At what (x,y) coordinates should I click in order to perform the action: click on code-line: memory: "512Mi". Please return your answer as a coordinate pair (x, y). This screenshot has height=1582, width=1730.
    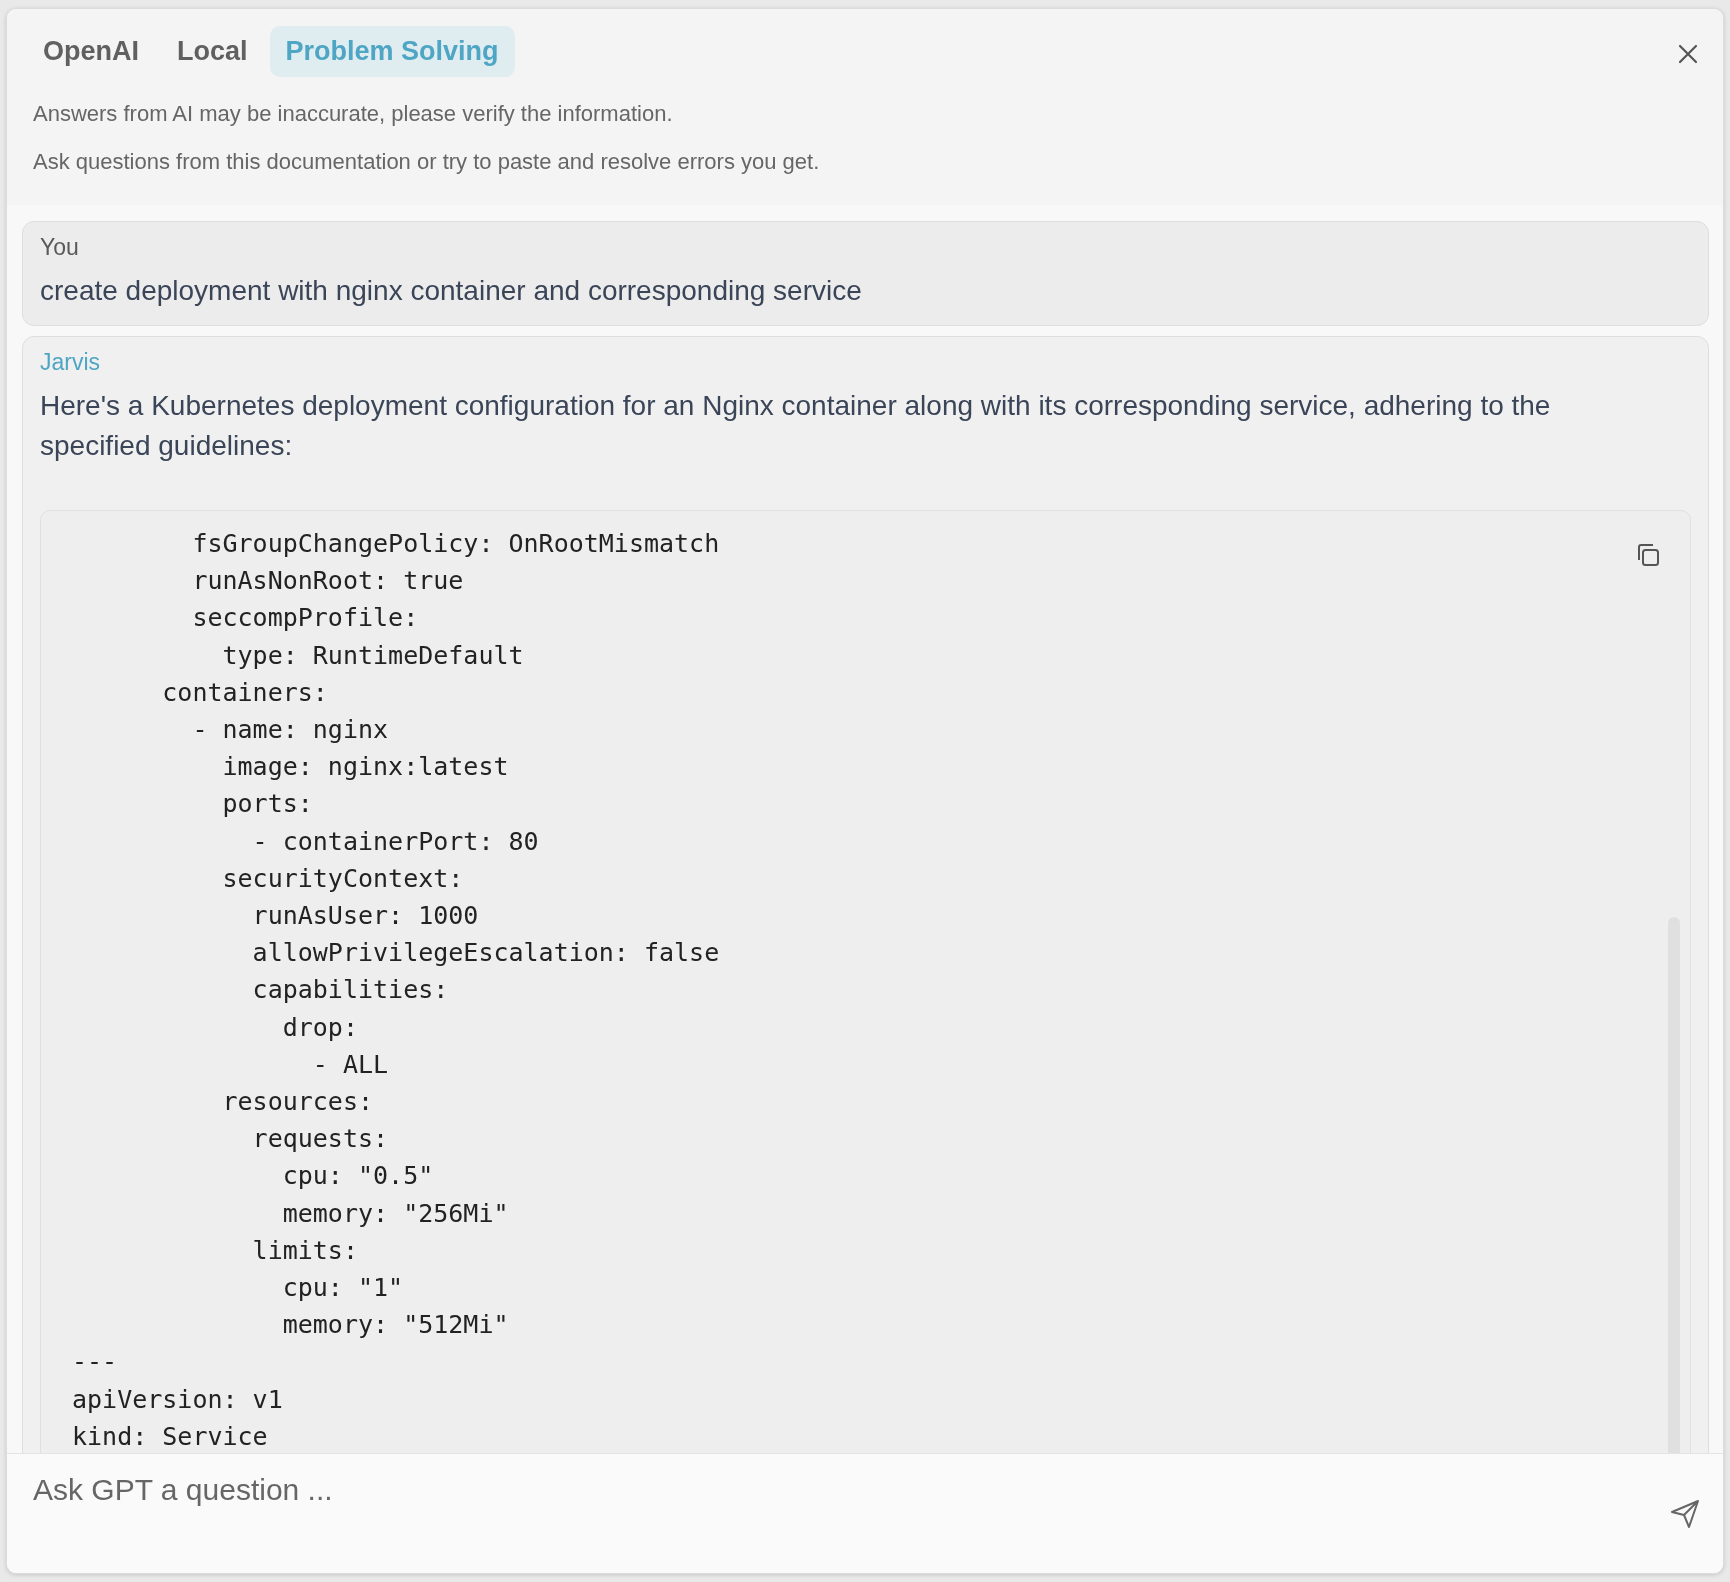
    Looking at the image, I should click on (395, 1325).